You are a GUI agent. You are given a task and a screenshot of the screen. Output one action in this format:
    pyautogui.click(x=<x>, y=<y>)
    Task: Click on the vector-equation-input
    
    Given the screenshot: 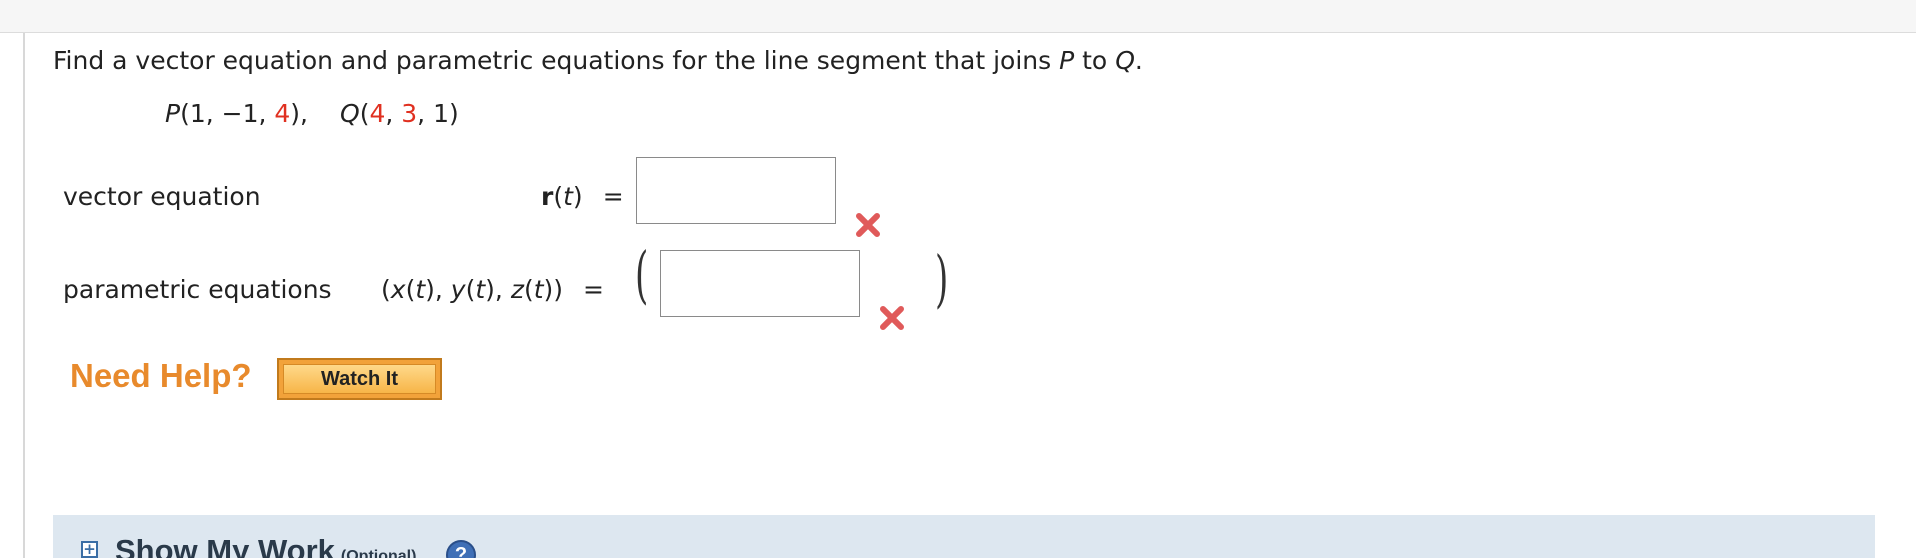 What is the action you would take?
    pyautogui.click(x=736, y=190)
    